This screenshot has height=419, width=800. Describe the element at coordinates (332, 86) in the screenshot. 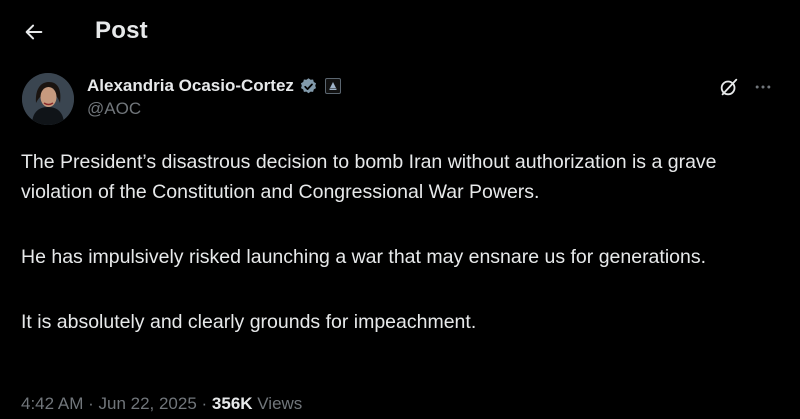

I see `government-affiliate-icon` at that location.